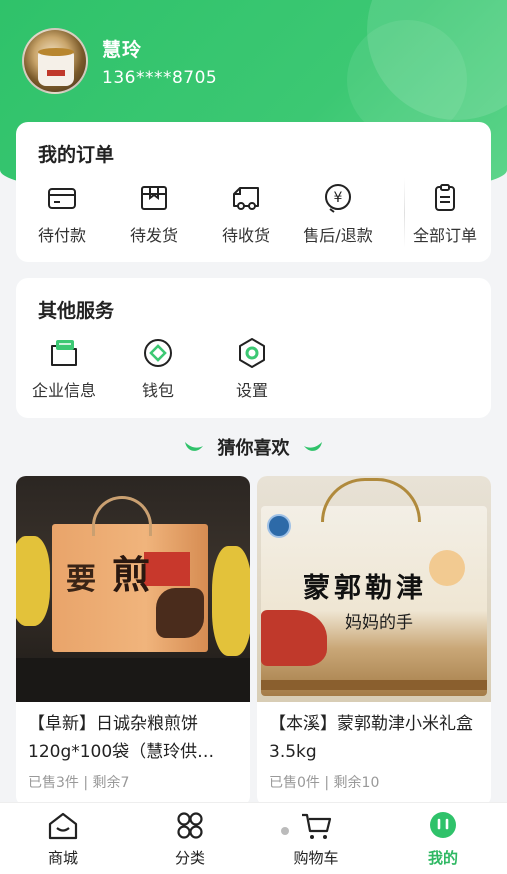 The height and width of the screenshot is (874, 507). I want to click on recommend-heading: 猜你喜欢, so click(253, 447).